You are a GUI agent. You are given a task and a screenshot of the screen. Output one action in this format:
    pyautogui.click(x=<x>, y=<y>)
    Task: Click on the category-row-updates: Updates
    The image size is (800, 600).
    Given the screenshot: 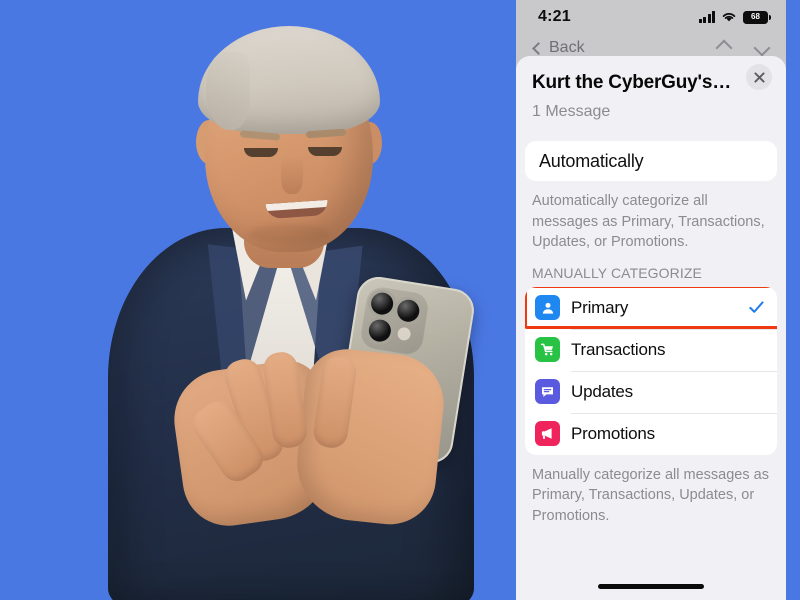 What is the action you would take?
    pyautogui.click(x=651, y=391)
    